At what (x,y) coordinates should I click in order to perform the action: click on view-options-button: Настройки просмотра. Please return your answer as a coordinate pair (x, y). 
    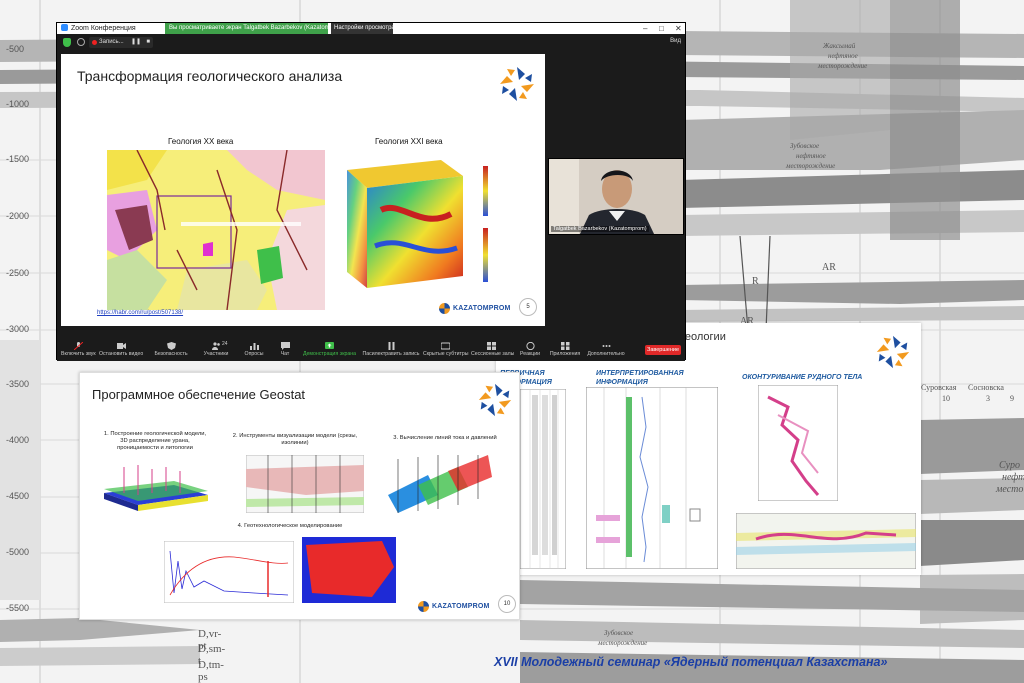
    Looking at the image, I should click on (363, 28).